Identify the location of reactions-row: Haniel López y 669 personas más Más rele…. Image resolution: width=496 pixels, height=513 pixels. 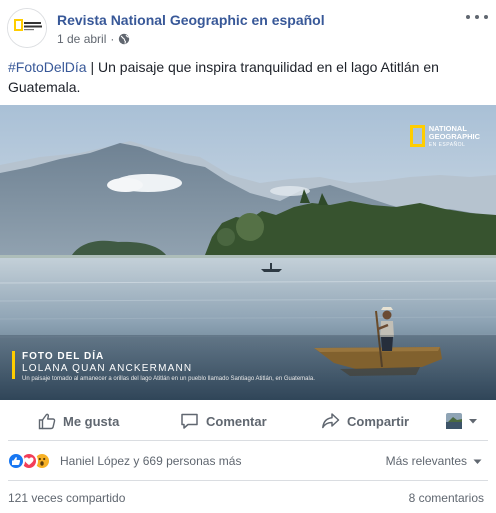
(248, 460).